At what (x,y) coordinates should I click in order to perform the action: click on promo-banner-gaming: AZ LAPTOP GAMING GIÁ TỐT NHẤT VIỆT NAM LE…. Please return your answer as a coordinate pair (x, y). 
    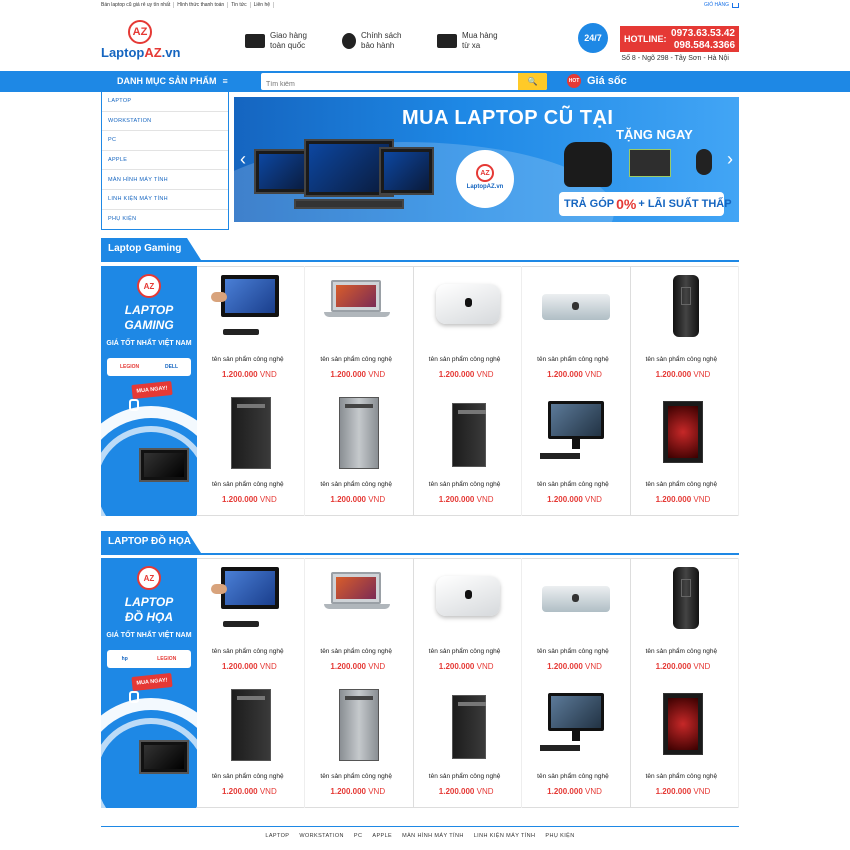
    Looking at the image, I should click on (149, 391).